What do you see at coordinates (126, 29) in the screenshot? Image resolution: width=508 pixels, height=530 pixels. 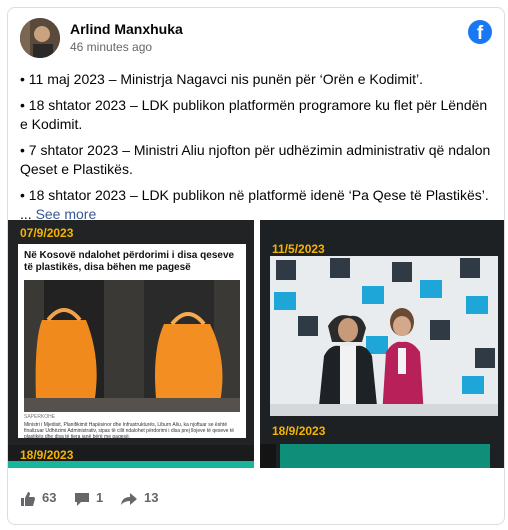 I see `author-name: Arlind Manxhuka` at bounding box center [126, 29].